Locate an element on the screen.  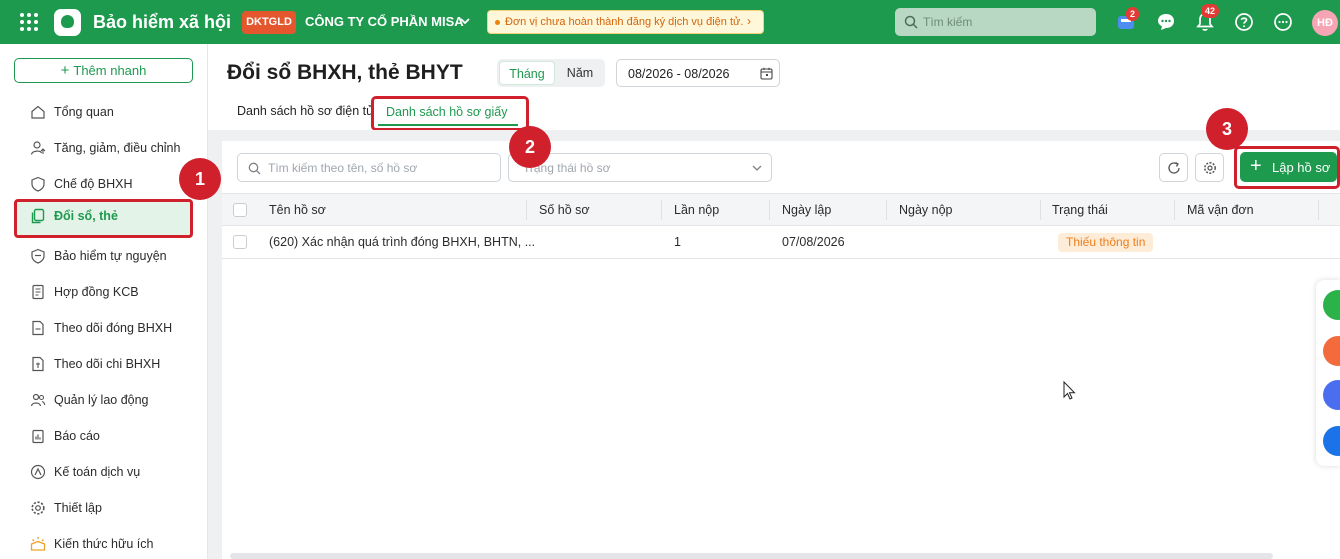
create-record-button: + Lập hồ sơ is located at coordinates (1288, 167).